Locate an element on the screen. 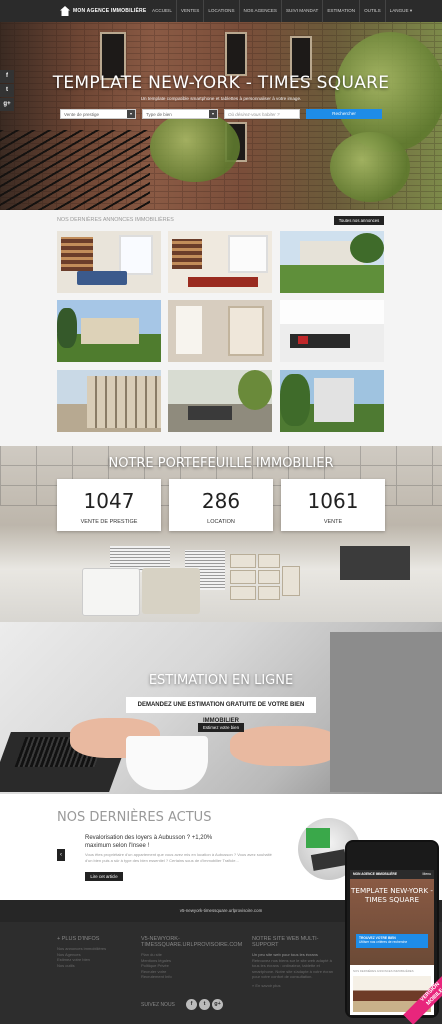 The width and height of the screenshot is (442, 1024). stat-value: 1061 is located at coordinates (333, 501).